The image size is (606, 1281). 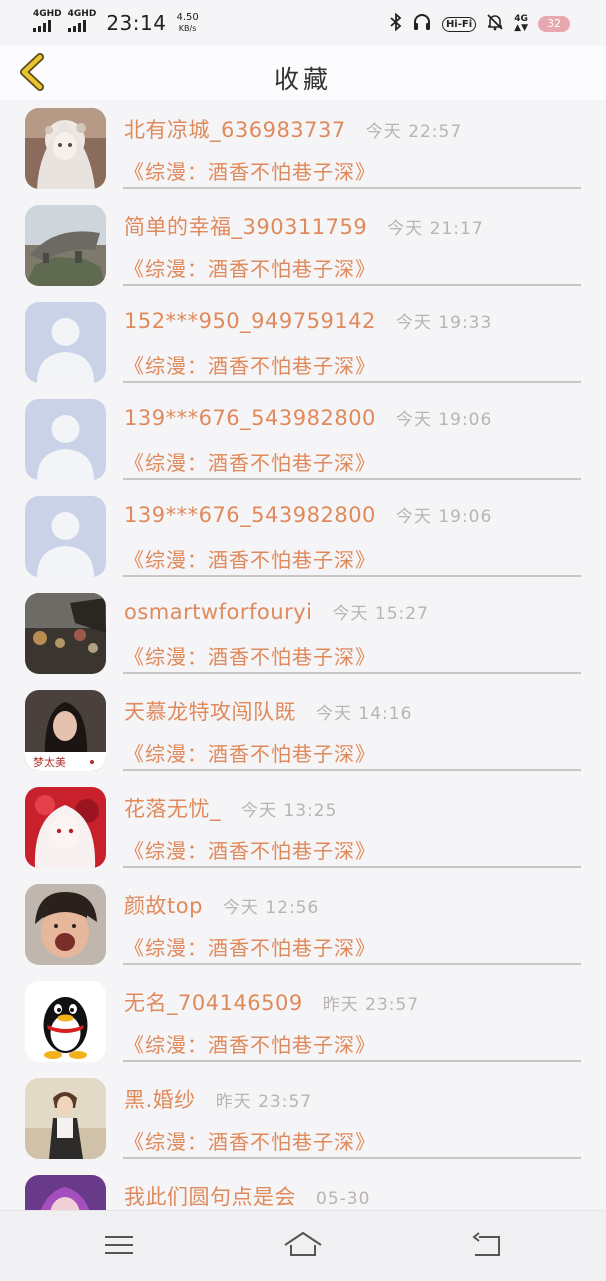 I want to click on timestamp: 今天 13:25, so click(x=289, y=811).